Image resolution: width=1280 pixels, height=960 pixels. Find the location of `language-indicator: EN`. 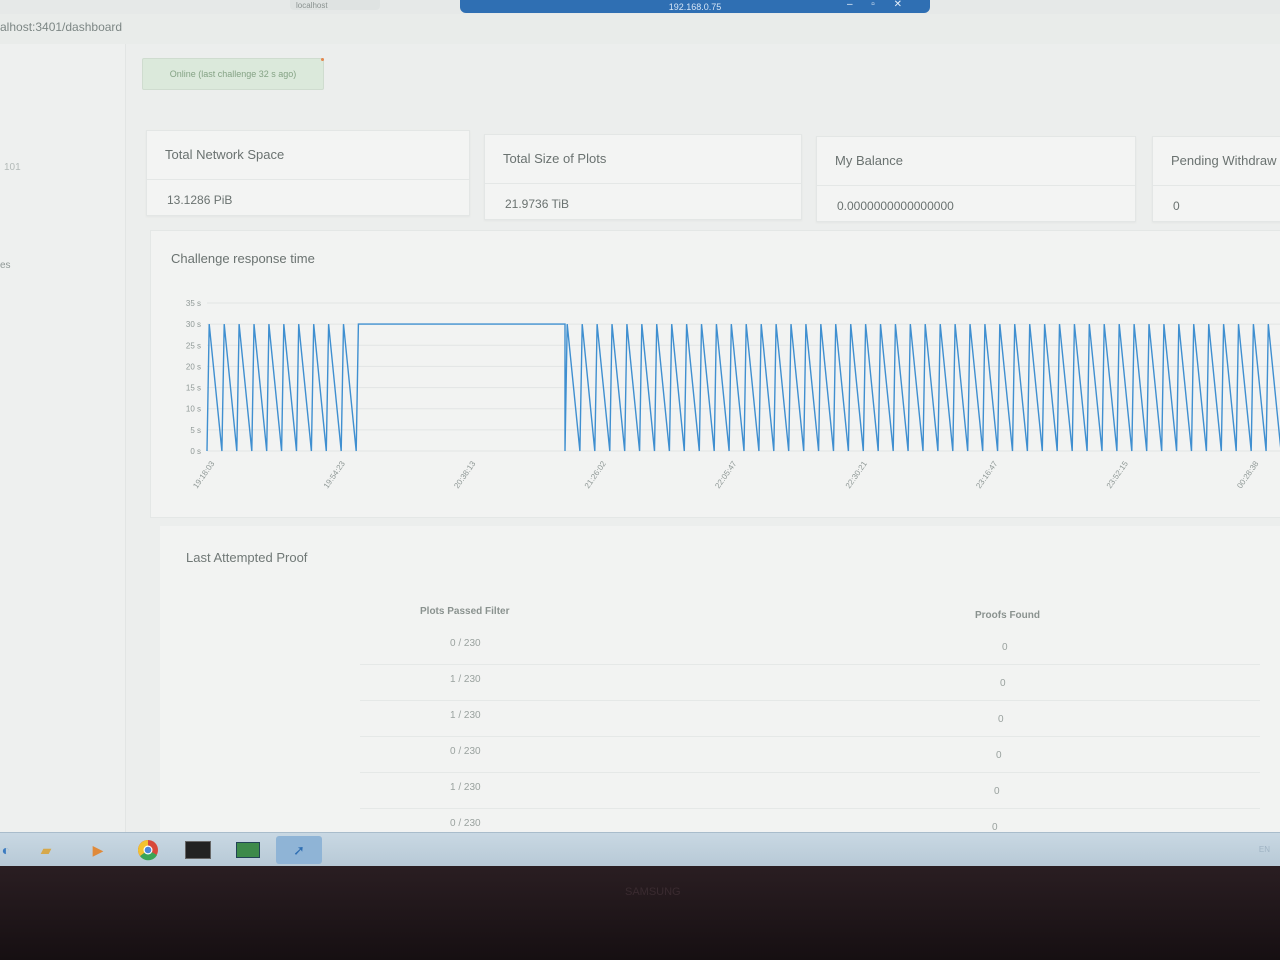

language-indicator: EN is located at coordinates (1264, 849).